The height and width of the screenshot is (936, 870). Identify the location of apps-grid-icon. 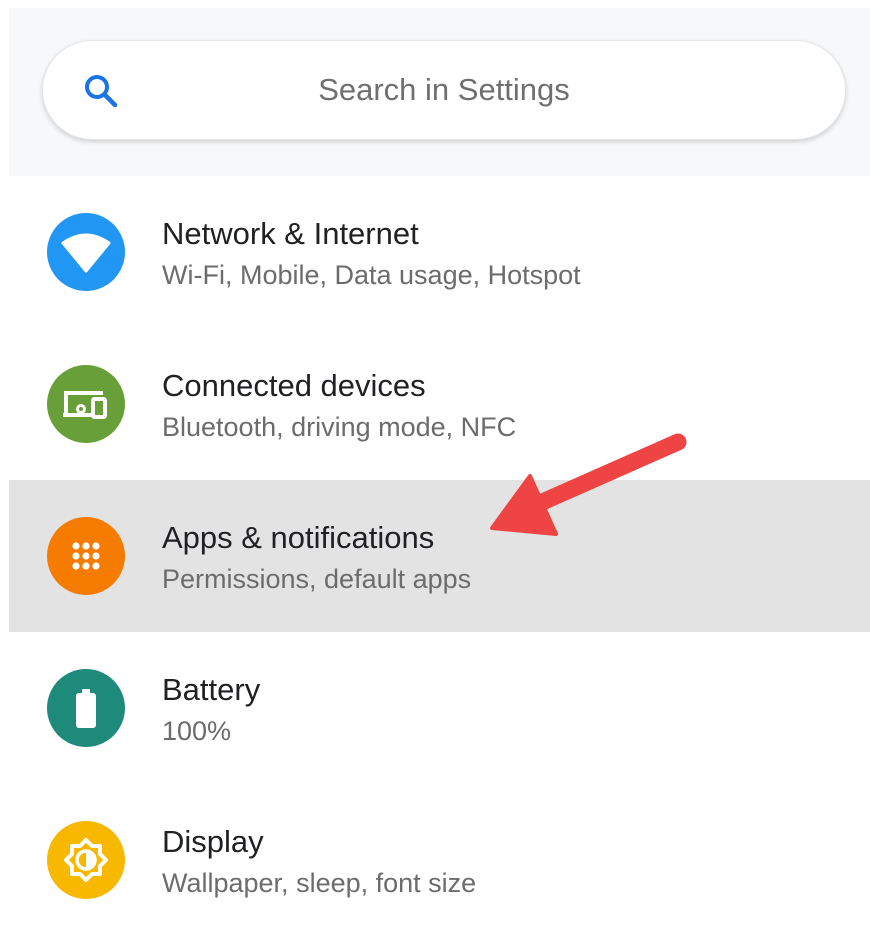
(86, 556).